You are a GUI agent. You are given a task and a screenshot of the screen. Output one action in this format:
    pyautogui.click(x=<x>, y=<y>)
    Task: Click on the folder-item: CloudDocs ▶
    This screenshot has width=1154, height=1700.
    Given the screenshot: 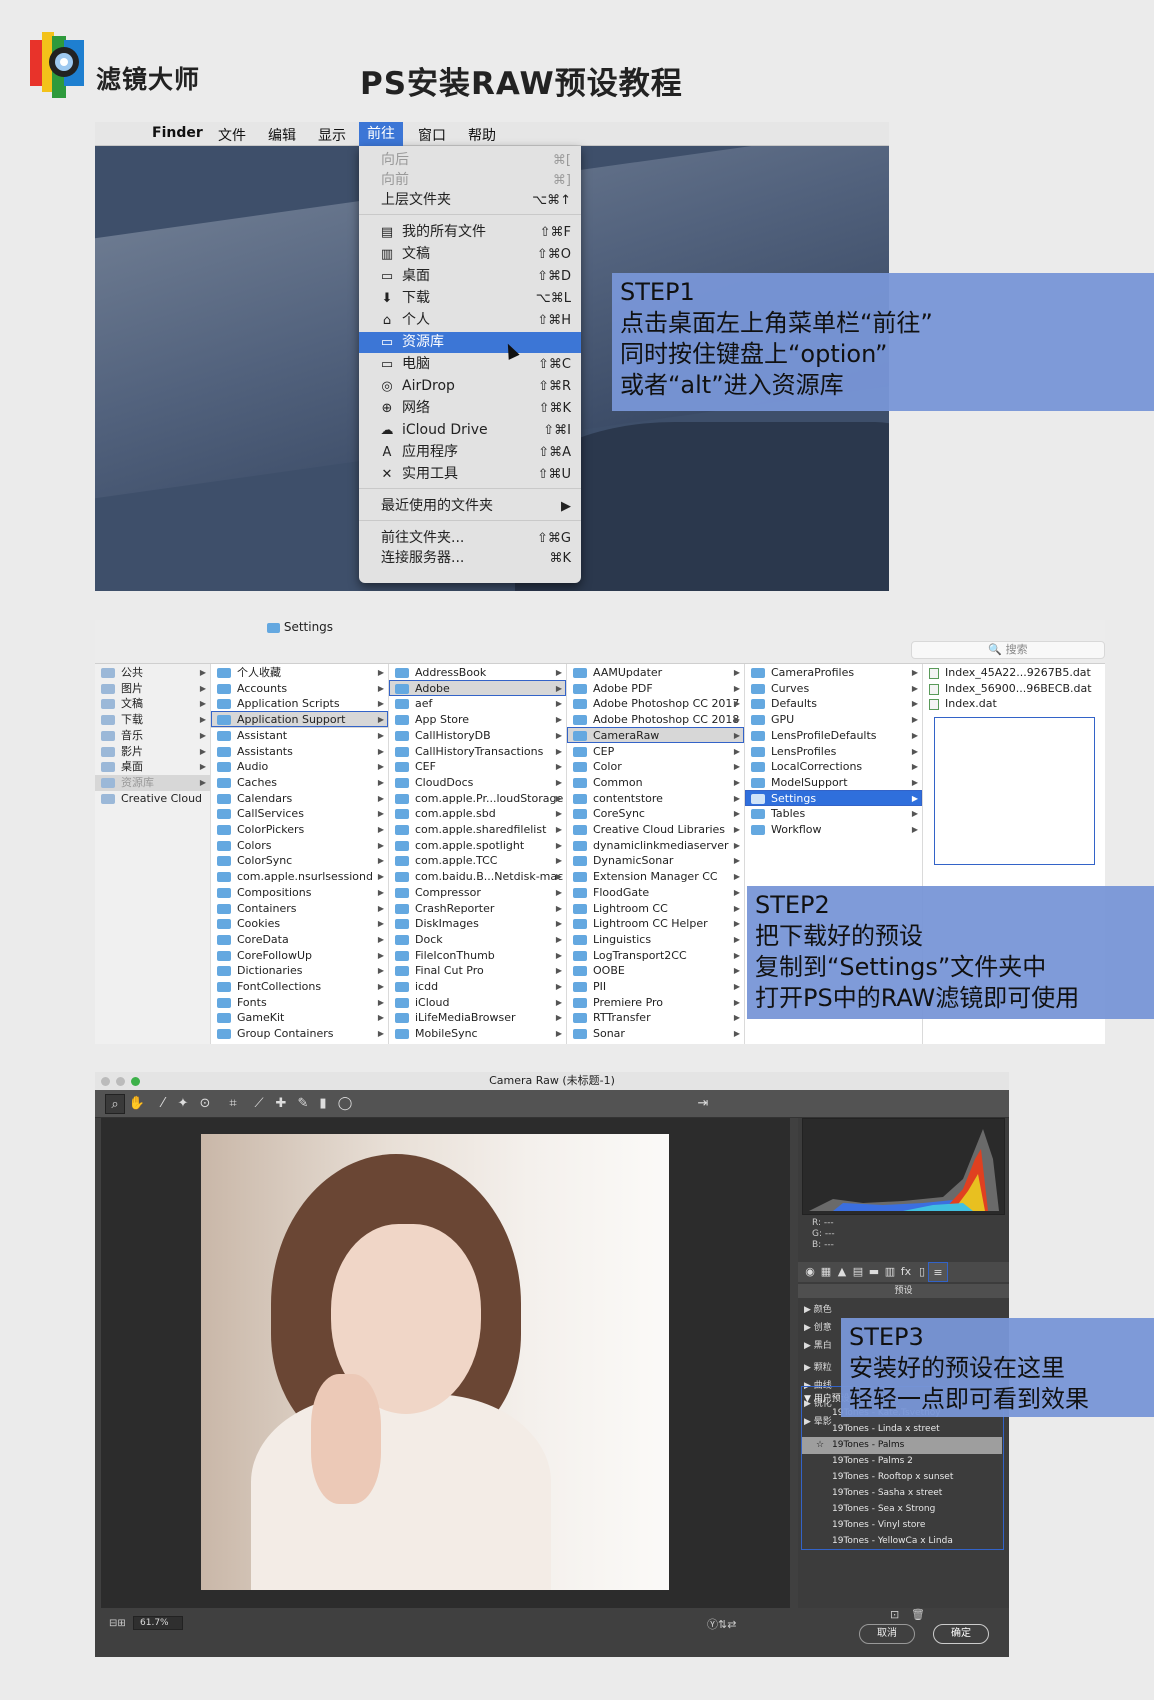 What is the action you would take?
    pyautogui.click(x=477, y=783)
    